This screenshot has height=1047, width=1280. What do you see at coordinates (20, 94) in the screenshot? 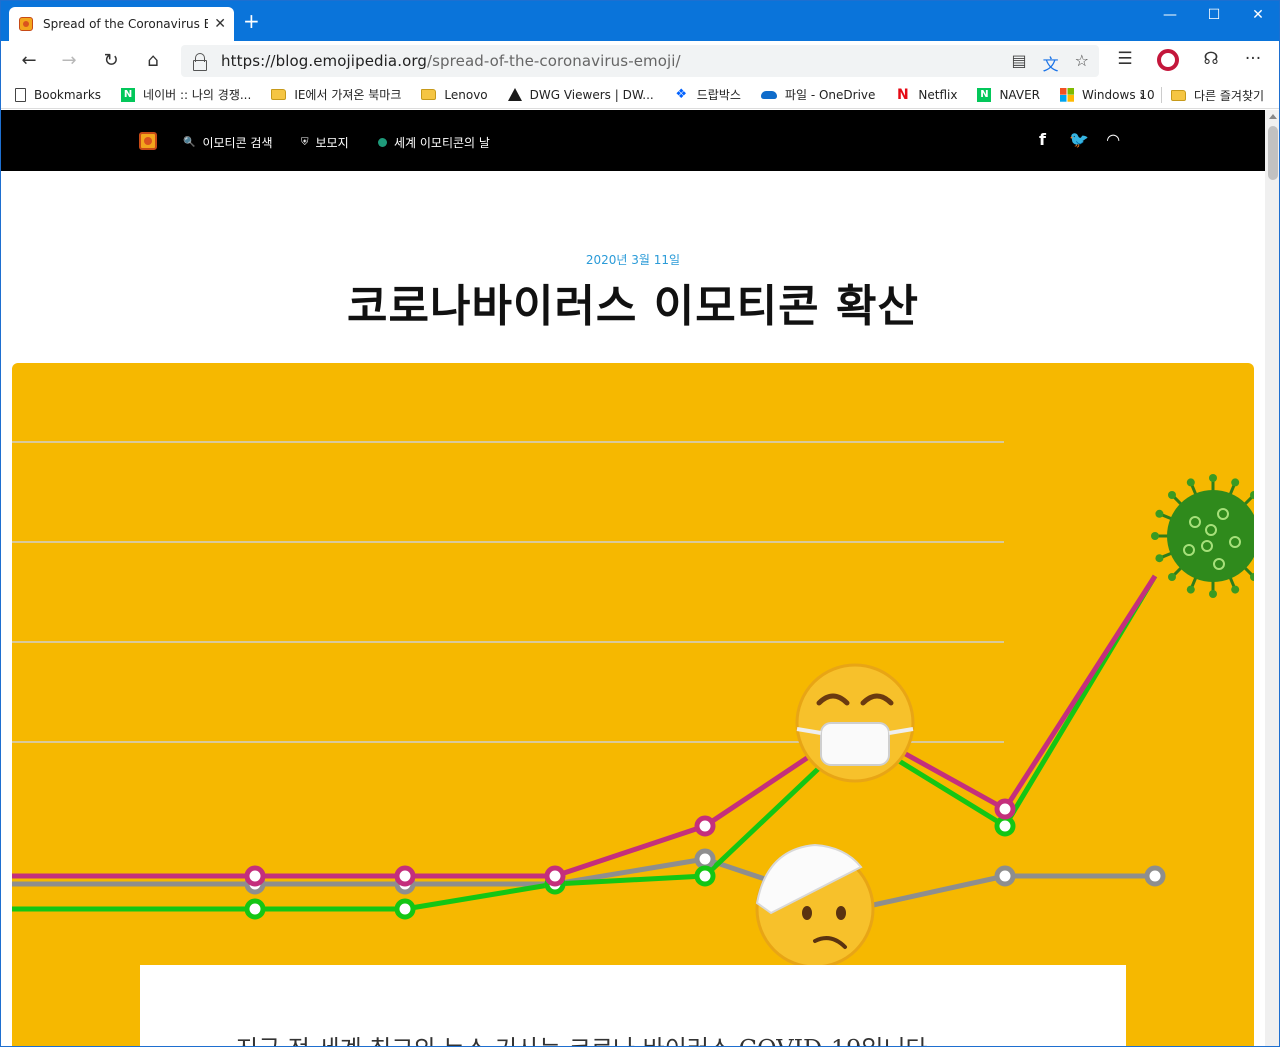
I see `page-icon` at bounding box center [20, 94].